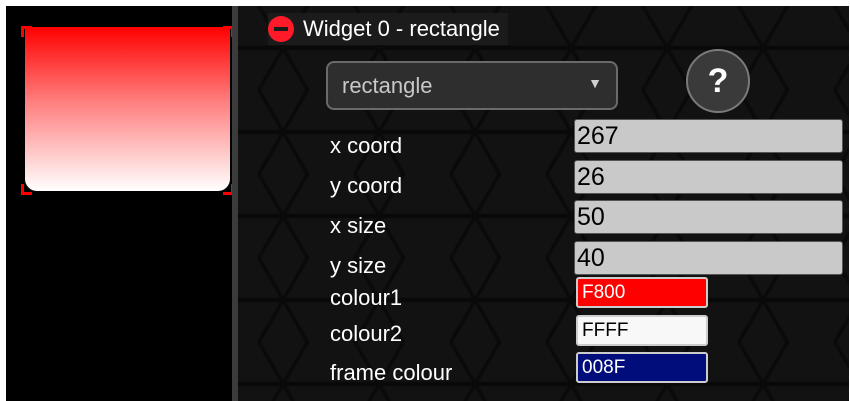  What do you see at coordinates (472, 85) in the screenshot?
I see `widget-type-select: rectangle ▼` at bounding box center [472, 85].